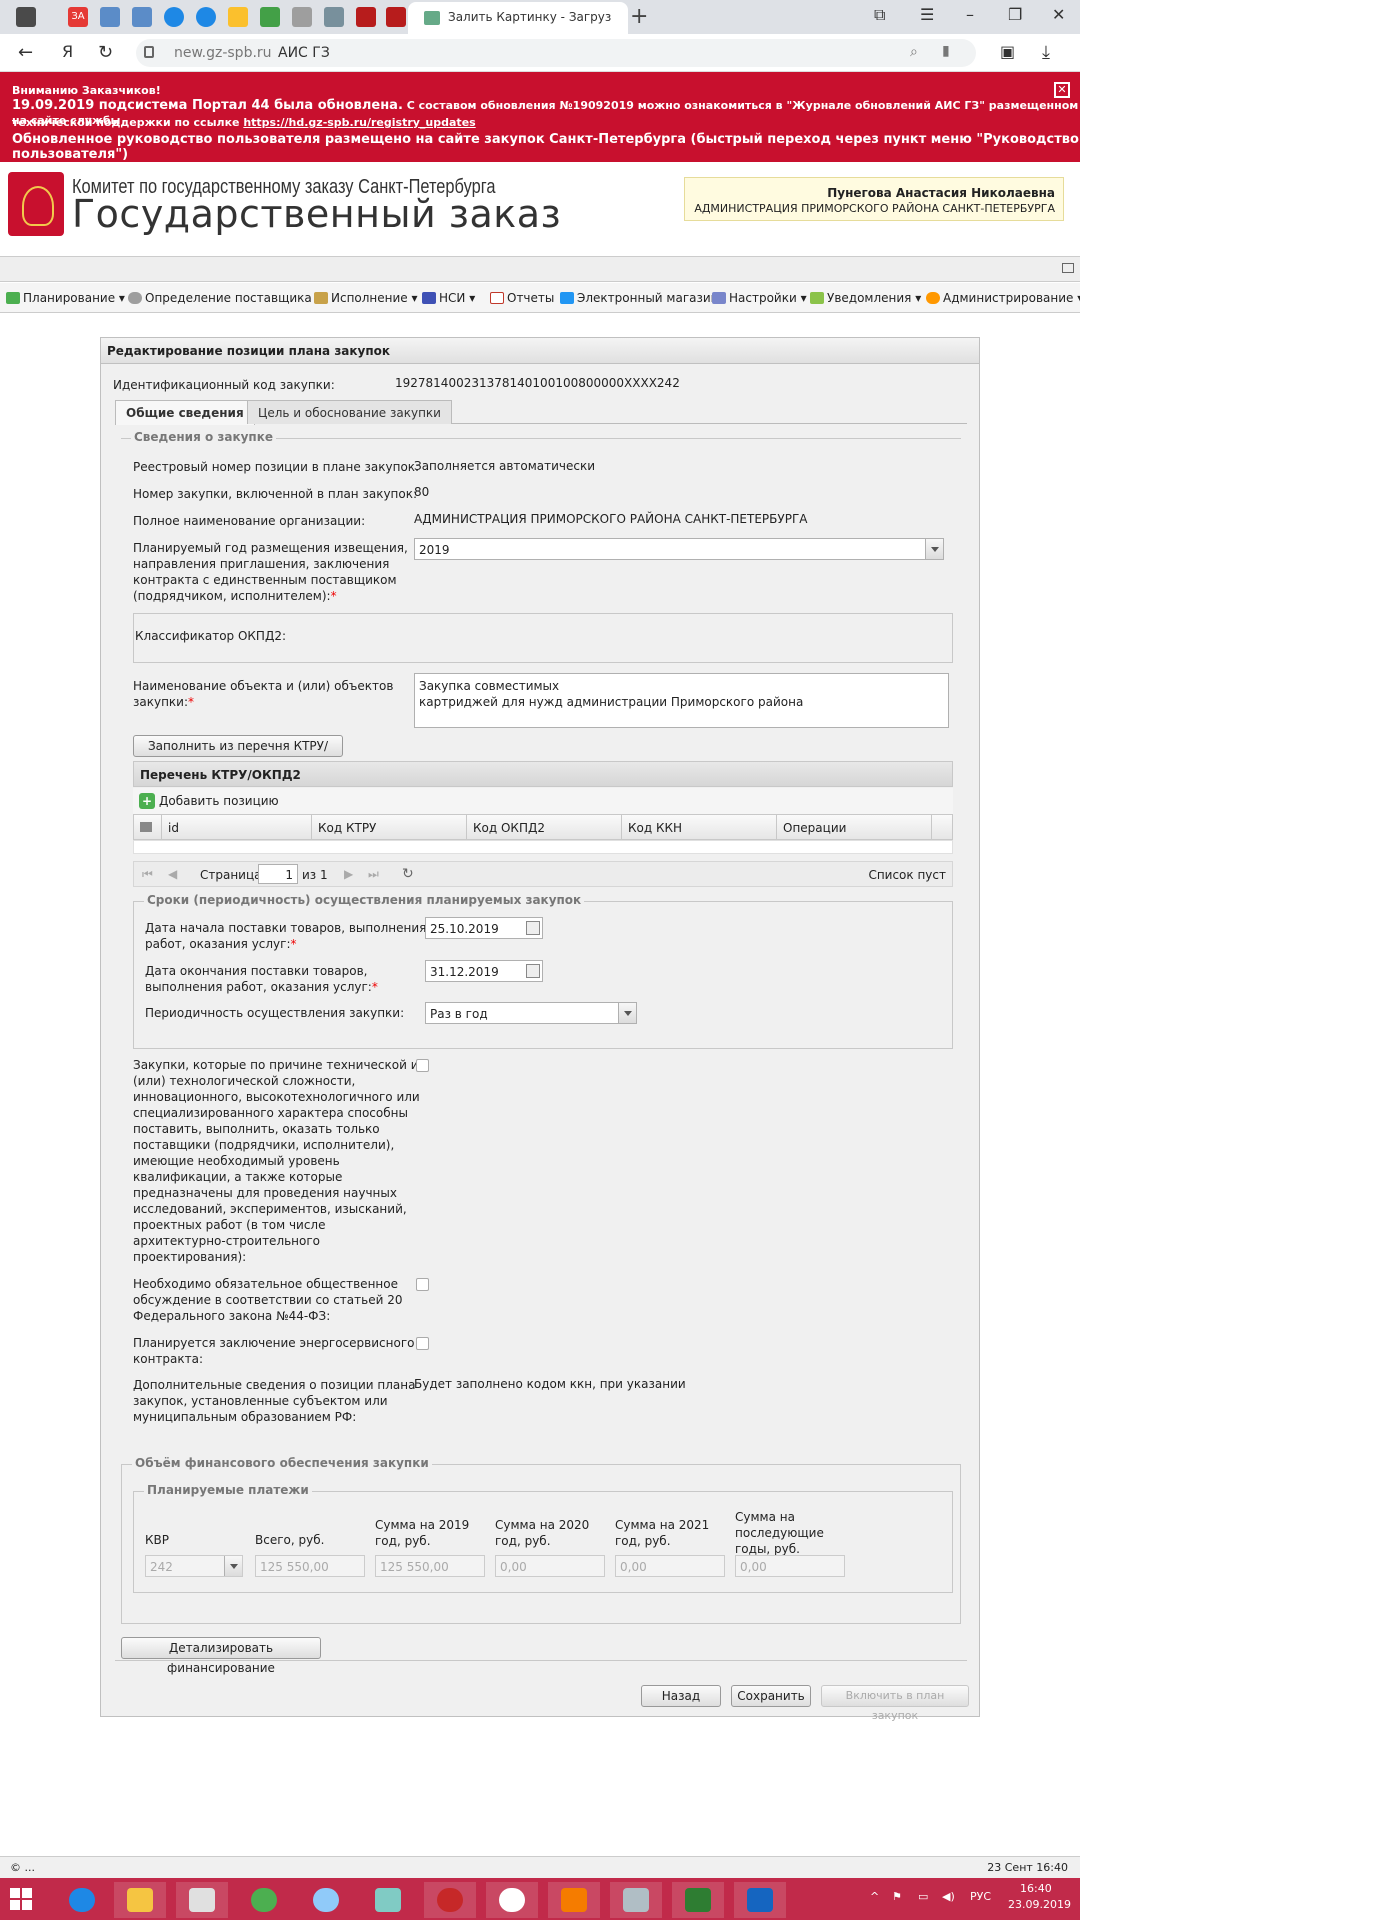 The image size is (1383, 1920). I want to click on new-tab-icon: +, so click(639, 16).